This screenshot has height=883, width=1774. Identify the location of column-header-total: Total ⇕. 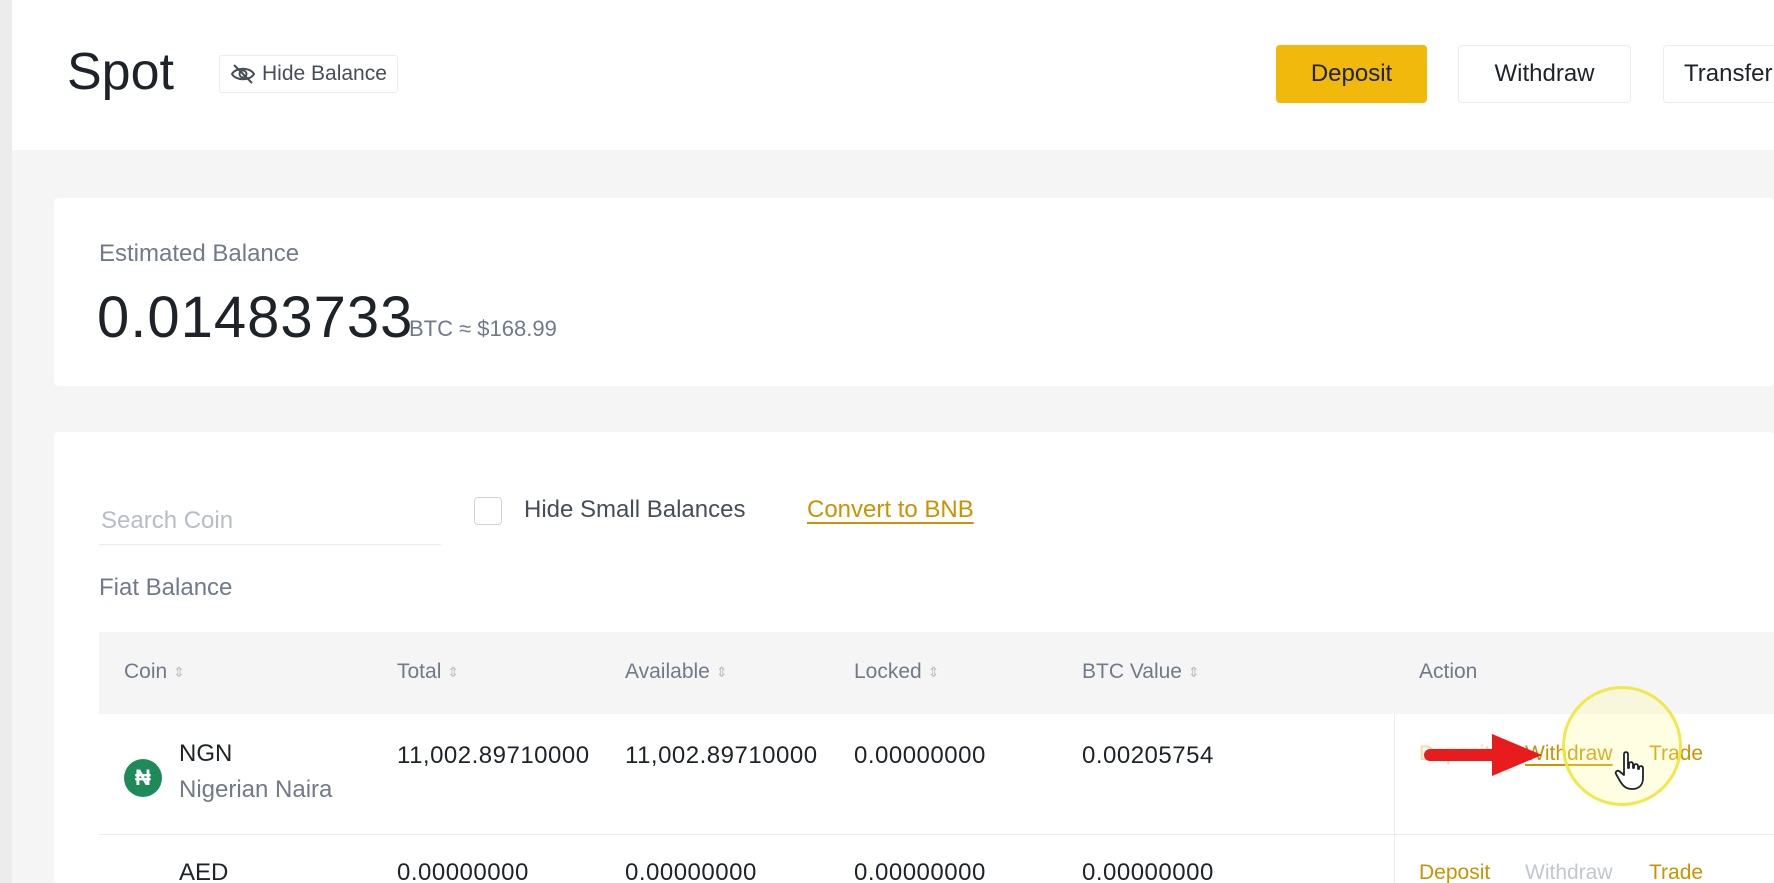
(428, 672).